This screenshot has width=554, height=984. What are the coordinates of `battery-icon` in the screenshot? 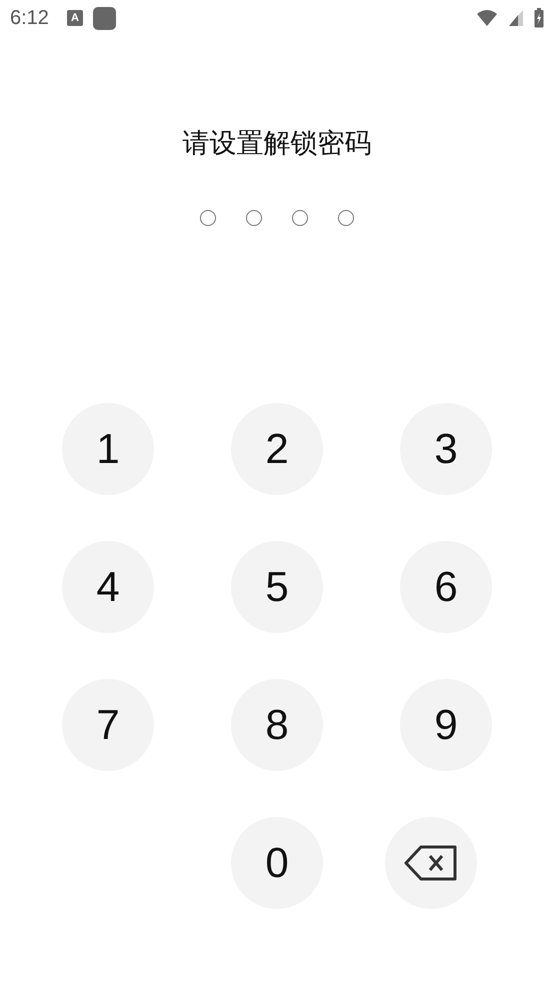 It's located at (539, 18).